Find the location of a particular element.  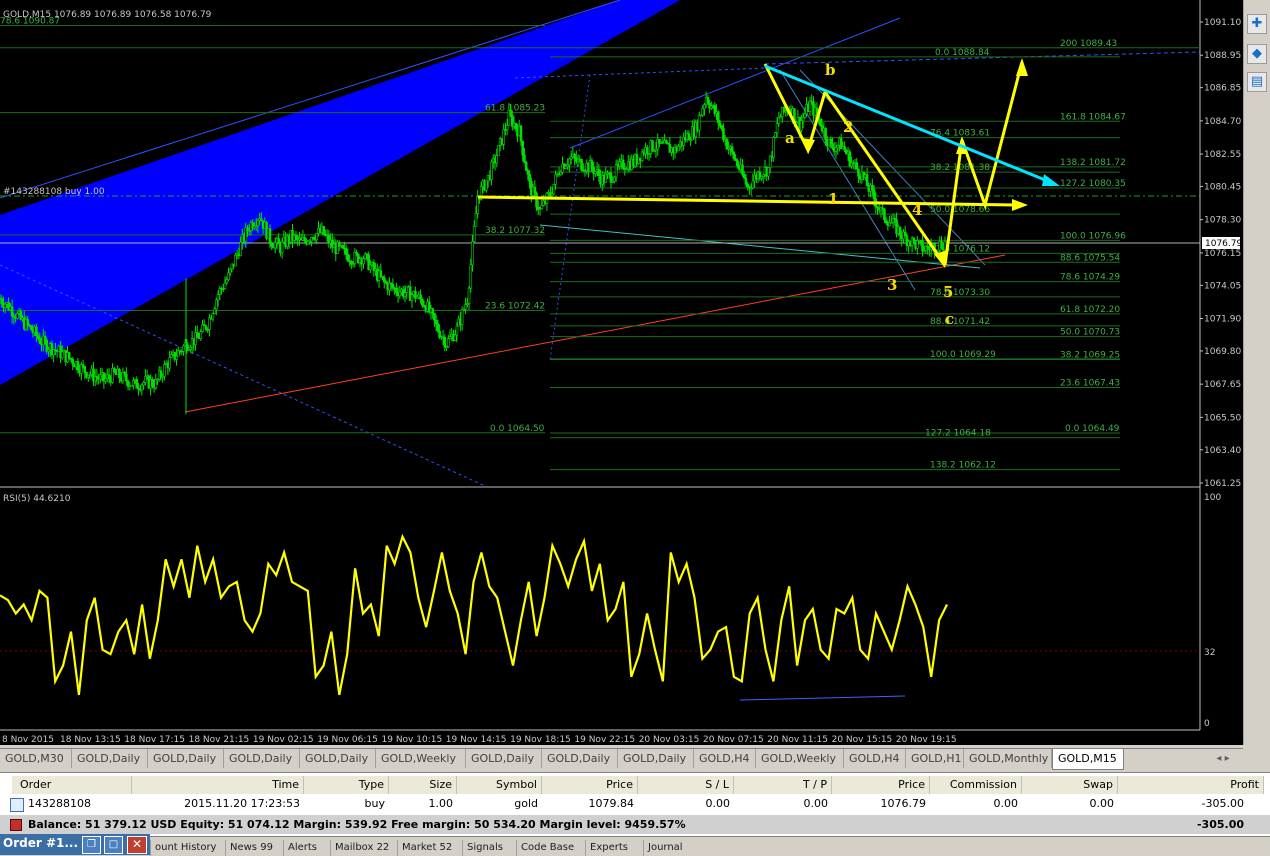

restore-icon: ❐ is located at coordinates (91, 845).